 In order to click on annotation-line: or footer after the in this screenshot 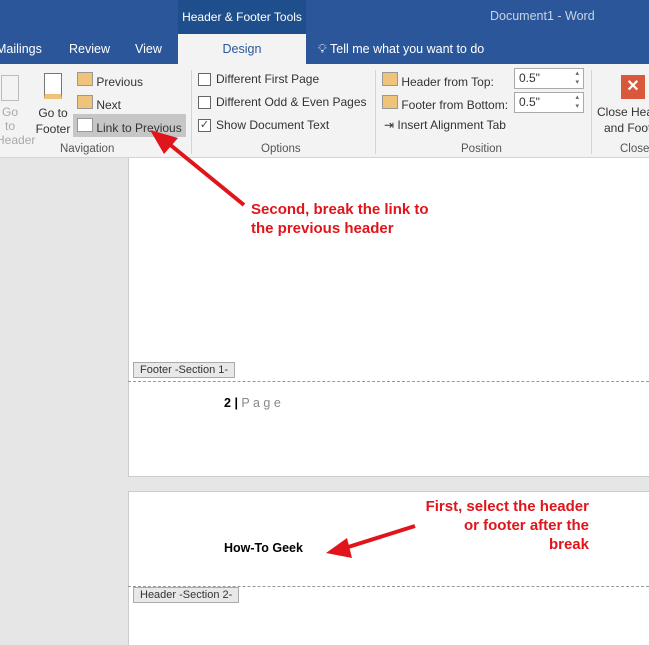, I will do `click(526, 525)`.